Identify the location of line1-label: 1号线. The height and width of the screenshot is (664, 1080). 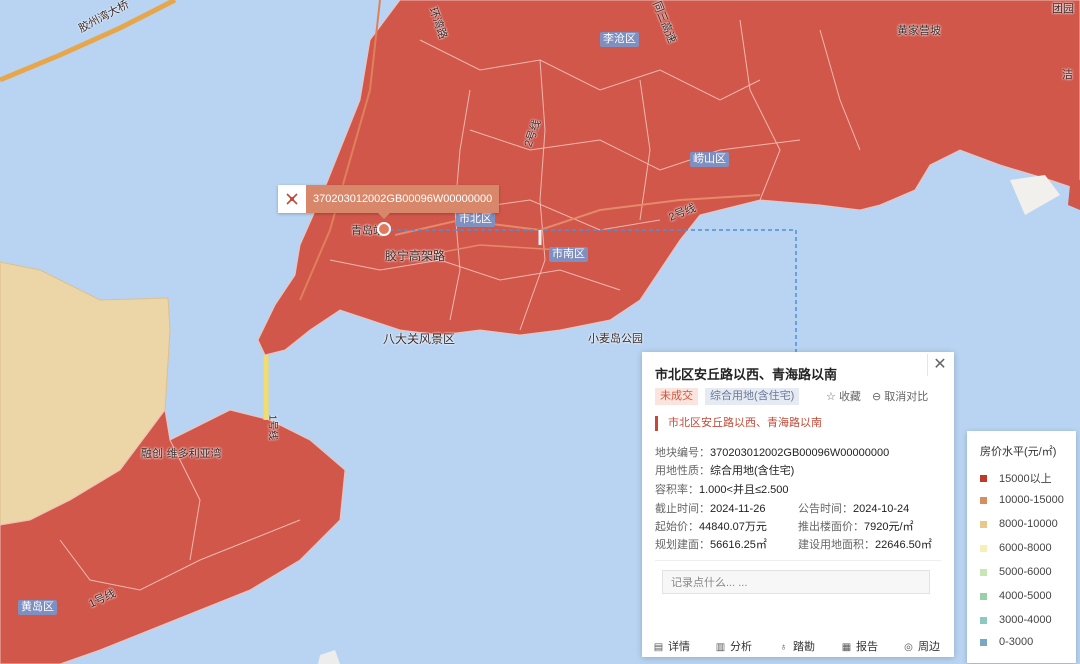
(272, 427).